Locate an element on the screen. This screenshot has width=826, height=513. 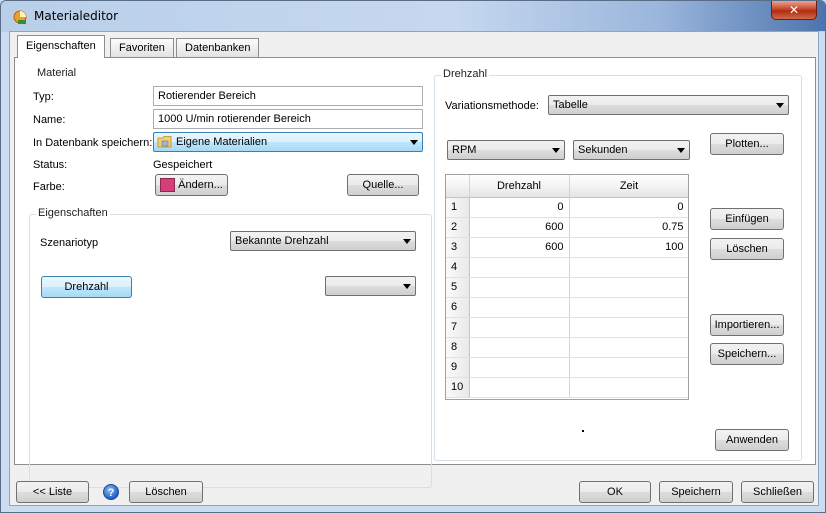
table-row: 10 is located at coordinates (567, 387).